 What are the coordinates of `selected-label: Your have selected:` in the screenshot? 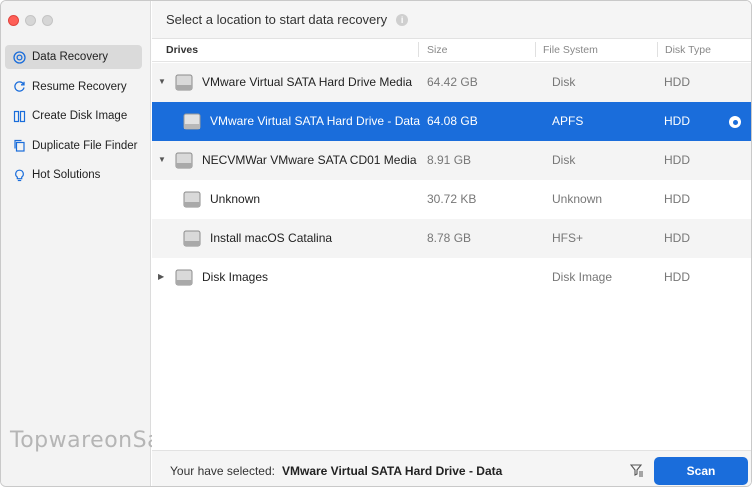 It's located at (222, 471).